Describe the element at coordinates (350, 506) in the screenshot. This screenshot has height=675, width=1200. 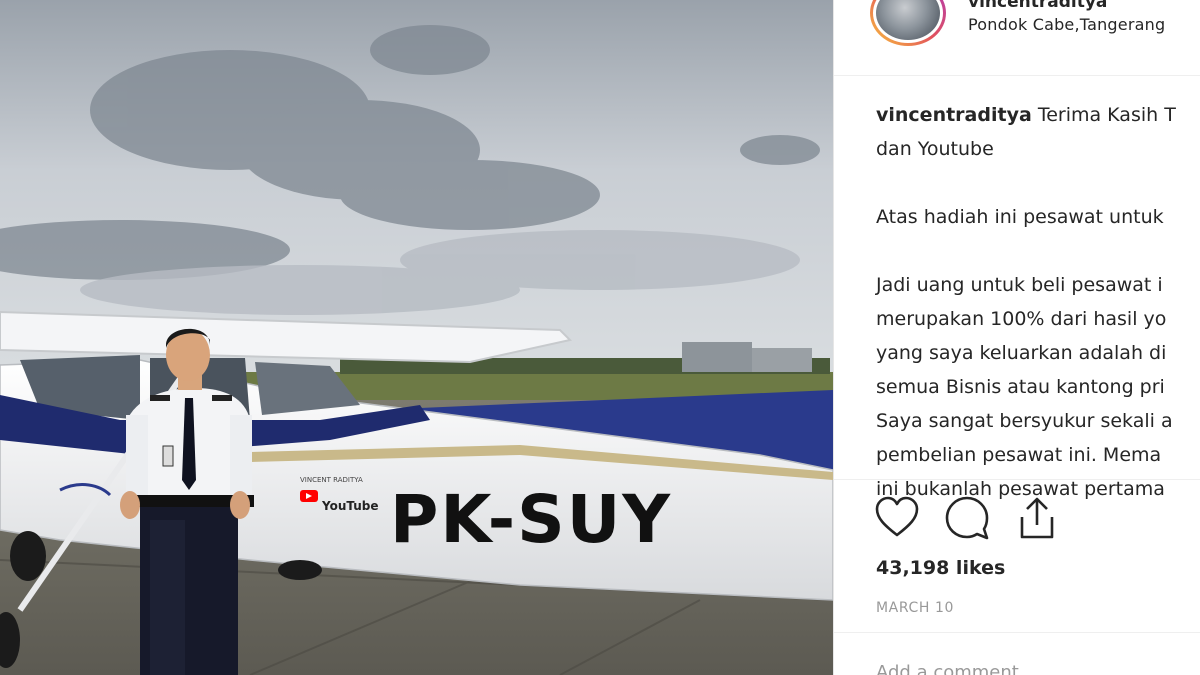
I see `youtube-badge-text: YouTube` at that location.